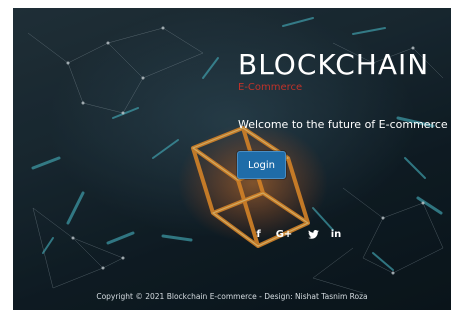 This screenshot has height=311, width=463. I want to click on twitter-icon, so click(313, 235).